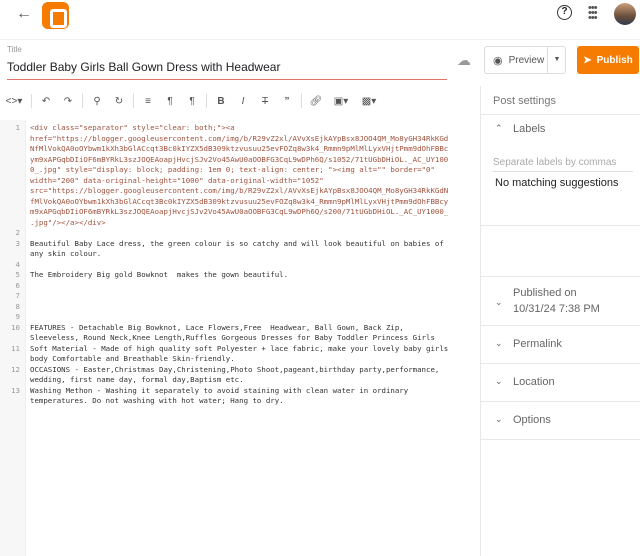 This screenshot has height=556, width=640. I want to click on preview-dropdown-icon: ▼, so click(556, 60).